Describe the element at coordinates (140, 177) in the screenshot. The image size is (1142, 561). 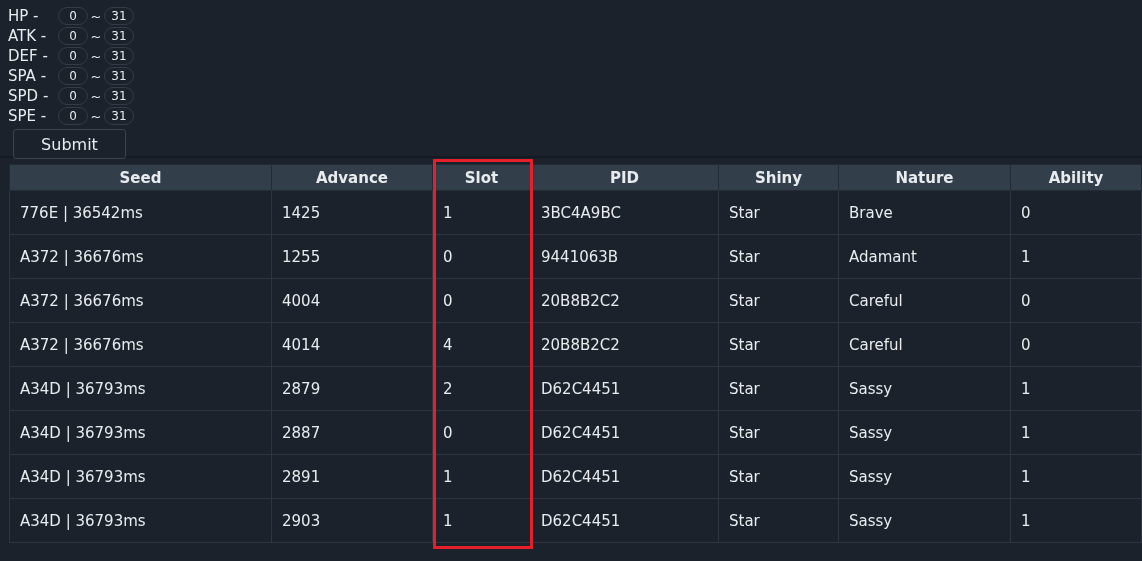
I see `column-header: Seed` at that location.